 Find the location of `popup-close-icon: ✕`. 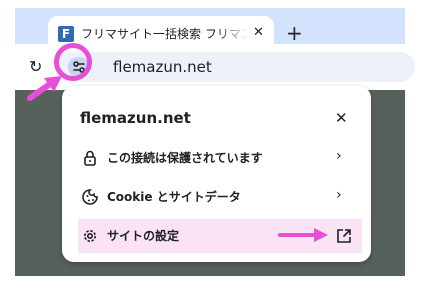

popup-close-icon: ✕ is located at coordinates (341, 118).